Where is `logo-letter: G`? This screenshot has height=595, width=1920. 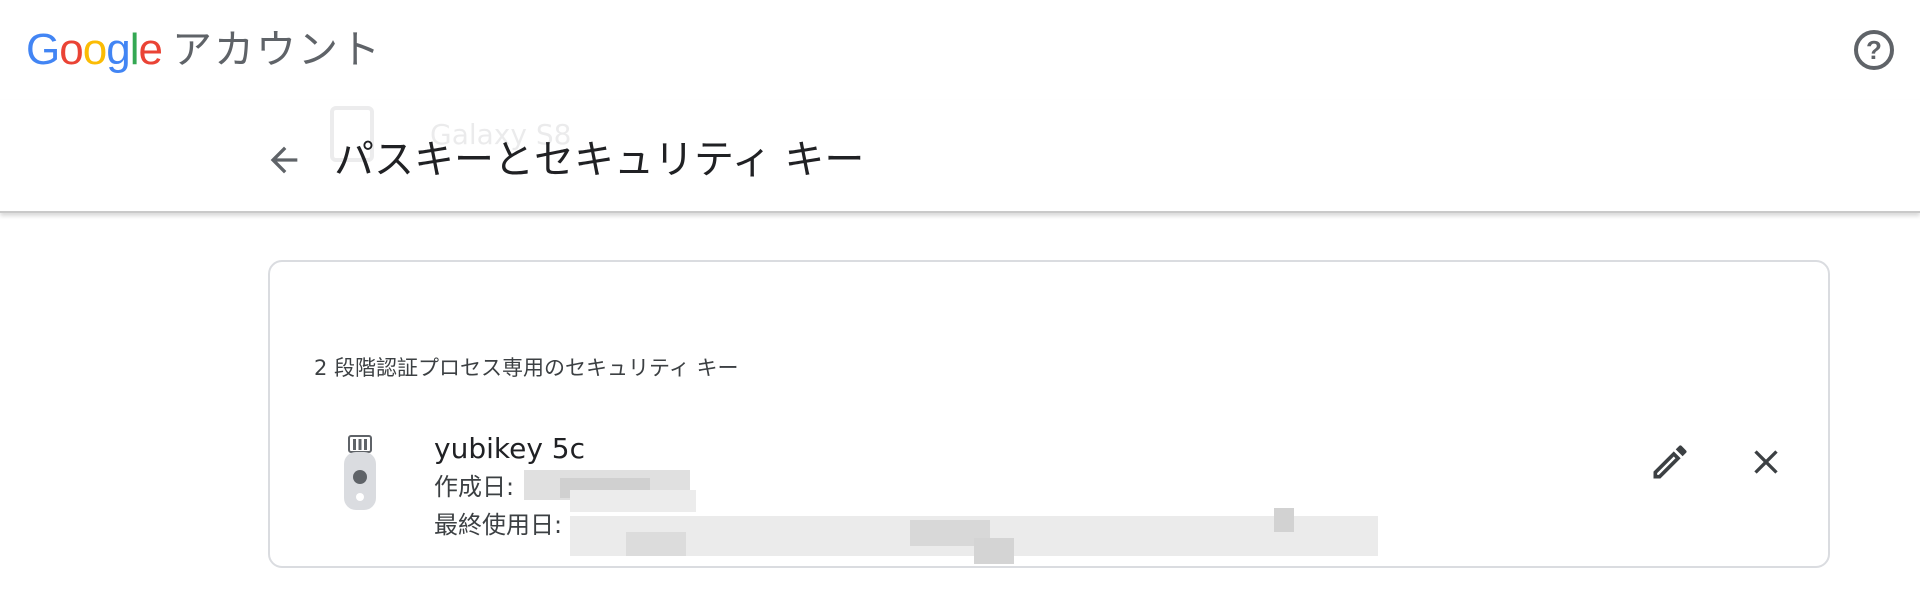
logo-letter: G is located at coordinates (43, 49).